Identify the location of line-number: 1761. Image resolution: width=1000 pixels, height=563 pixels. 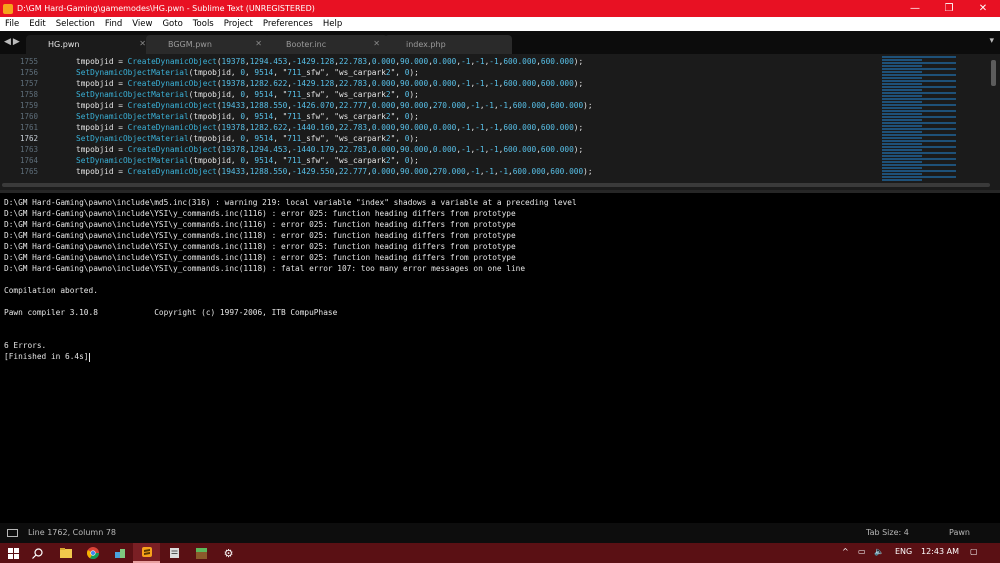
(28, 127).